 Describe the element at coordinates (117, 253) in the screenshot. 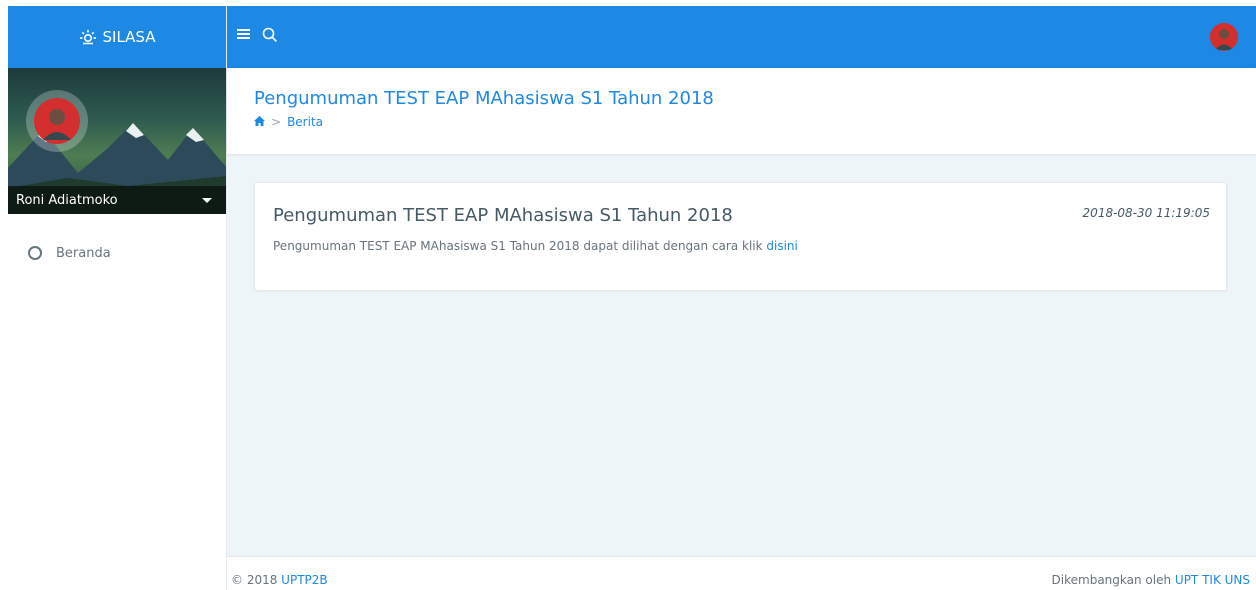

I see `sidebar-item-beranda: Beranda` at that location.